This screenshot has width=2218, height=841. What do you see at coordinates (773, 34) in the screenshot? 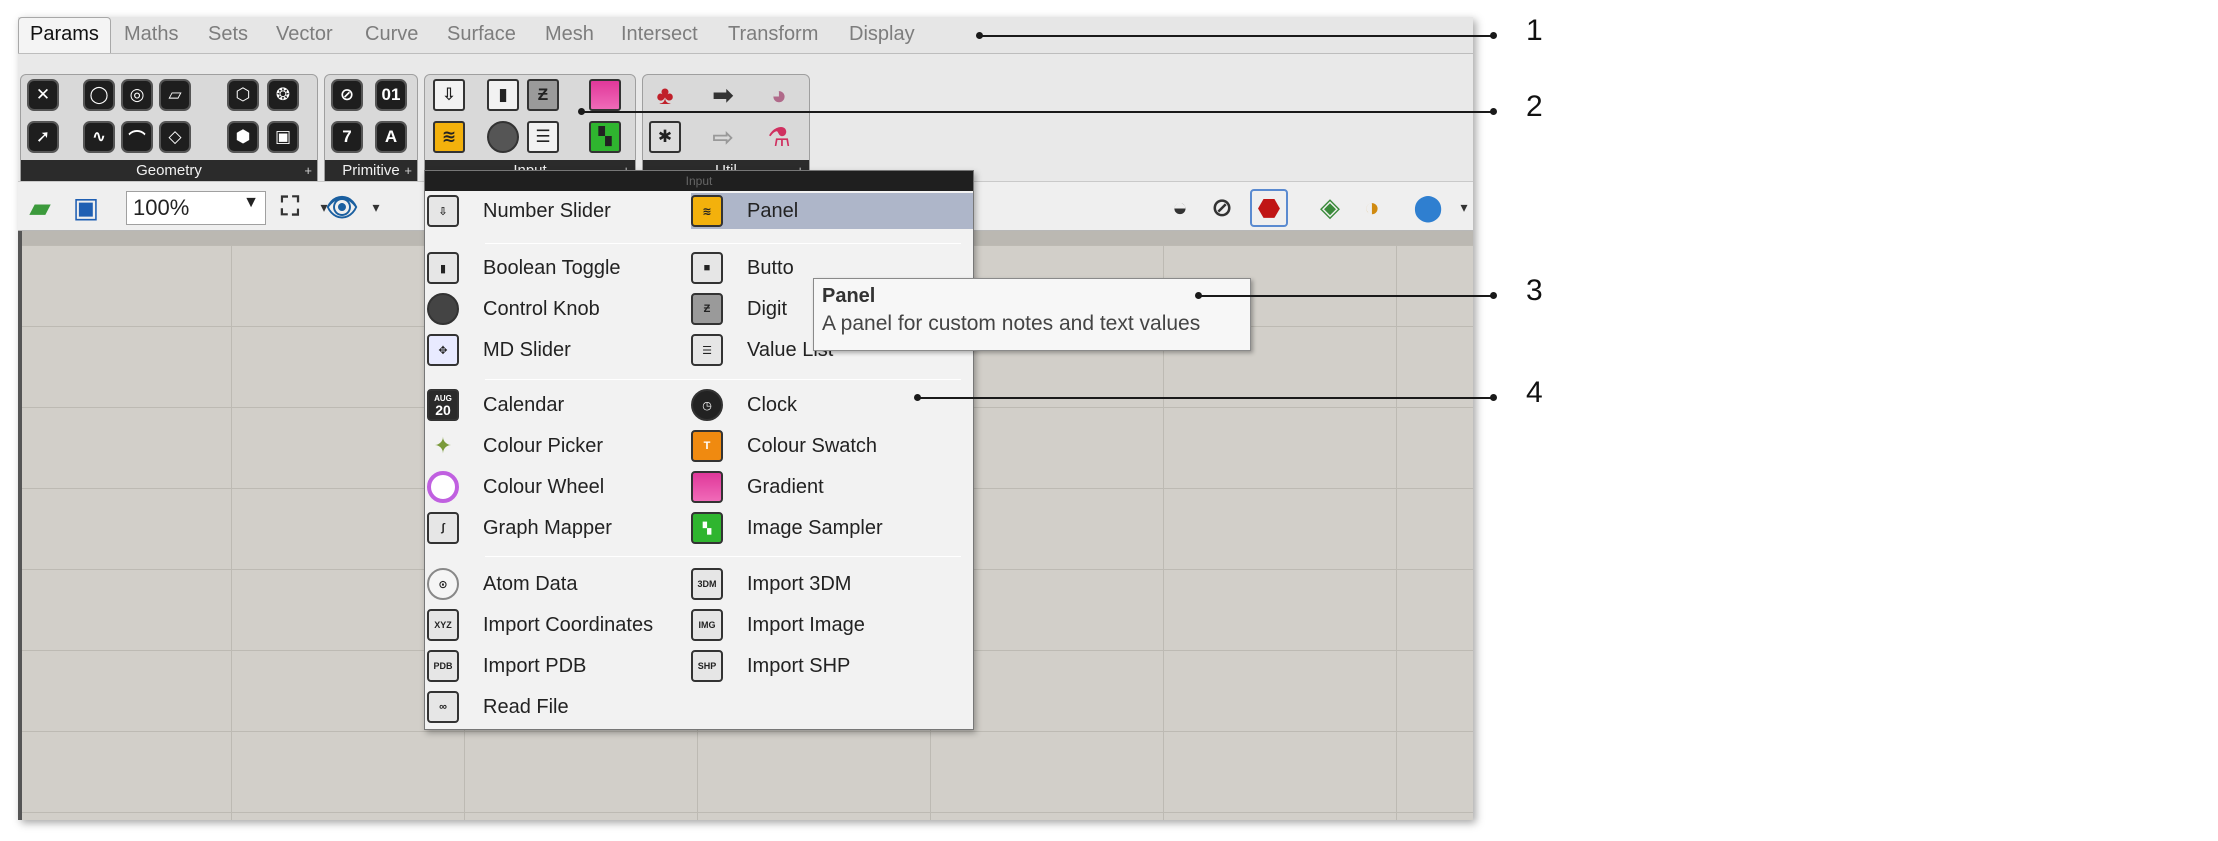
I see `tab-transform: Transform` at bounding box center [773, 34].